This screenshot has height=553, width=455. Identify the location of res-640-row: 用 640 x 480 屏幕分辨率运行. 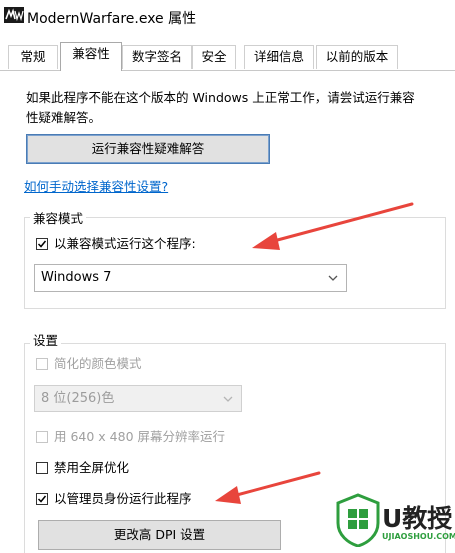
(166, 438).